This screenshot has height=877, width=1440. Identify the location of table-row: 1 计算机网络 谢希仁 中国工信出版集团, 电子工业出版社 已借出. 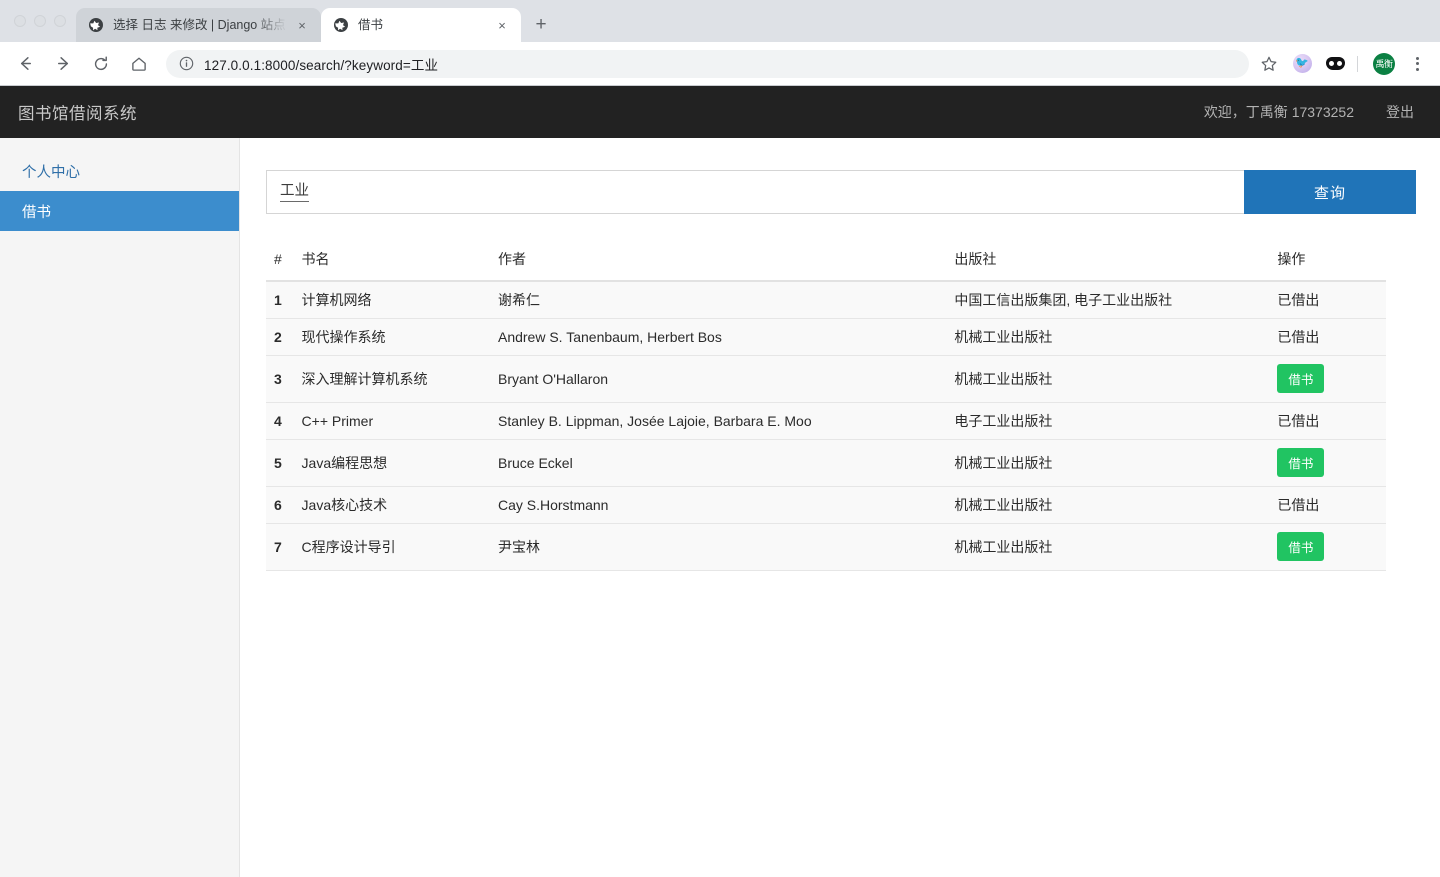
(826, 300).